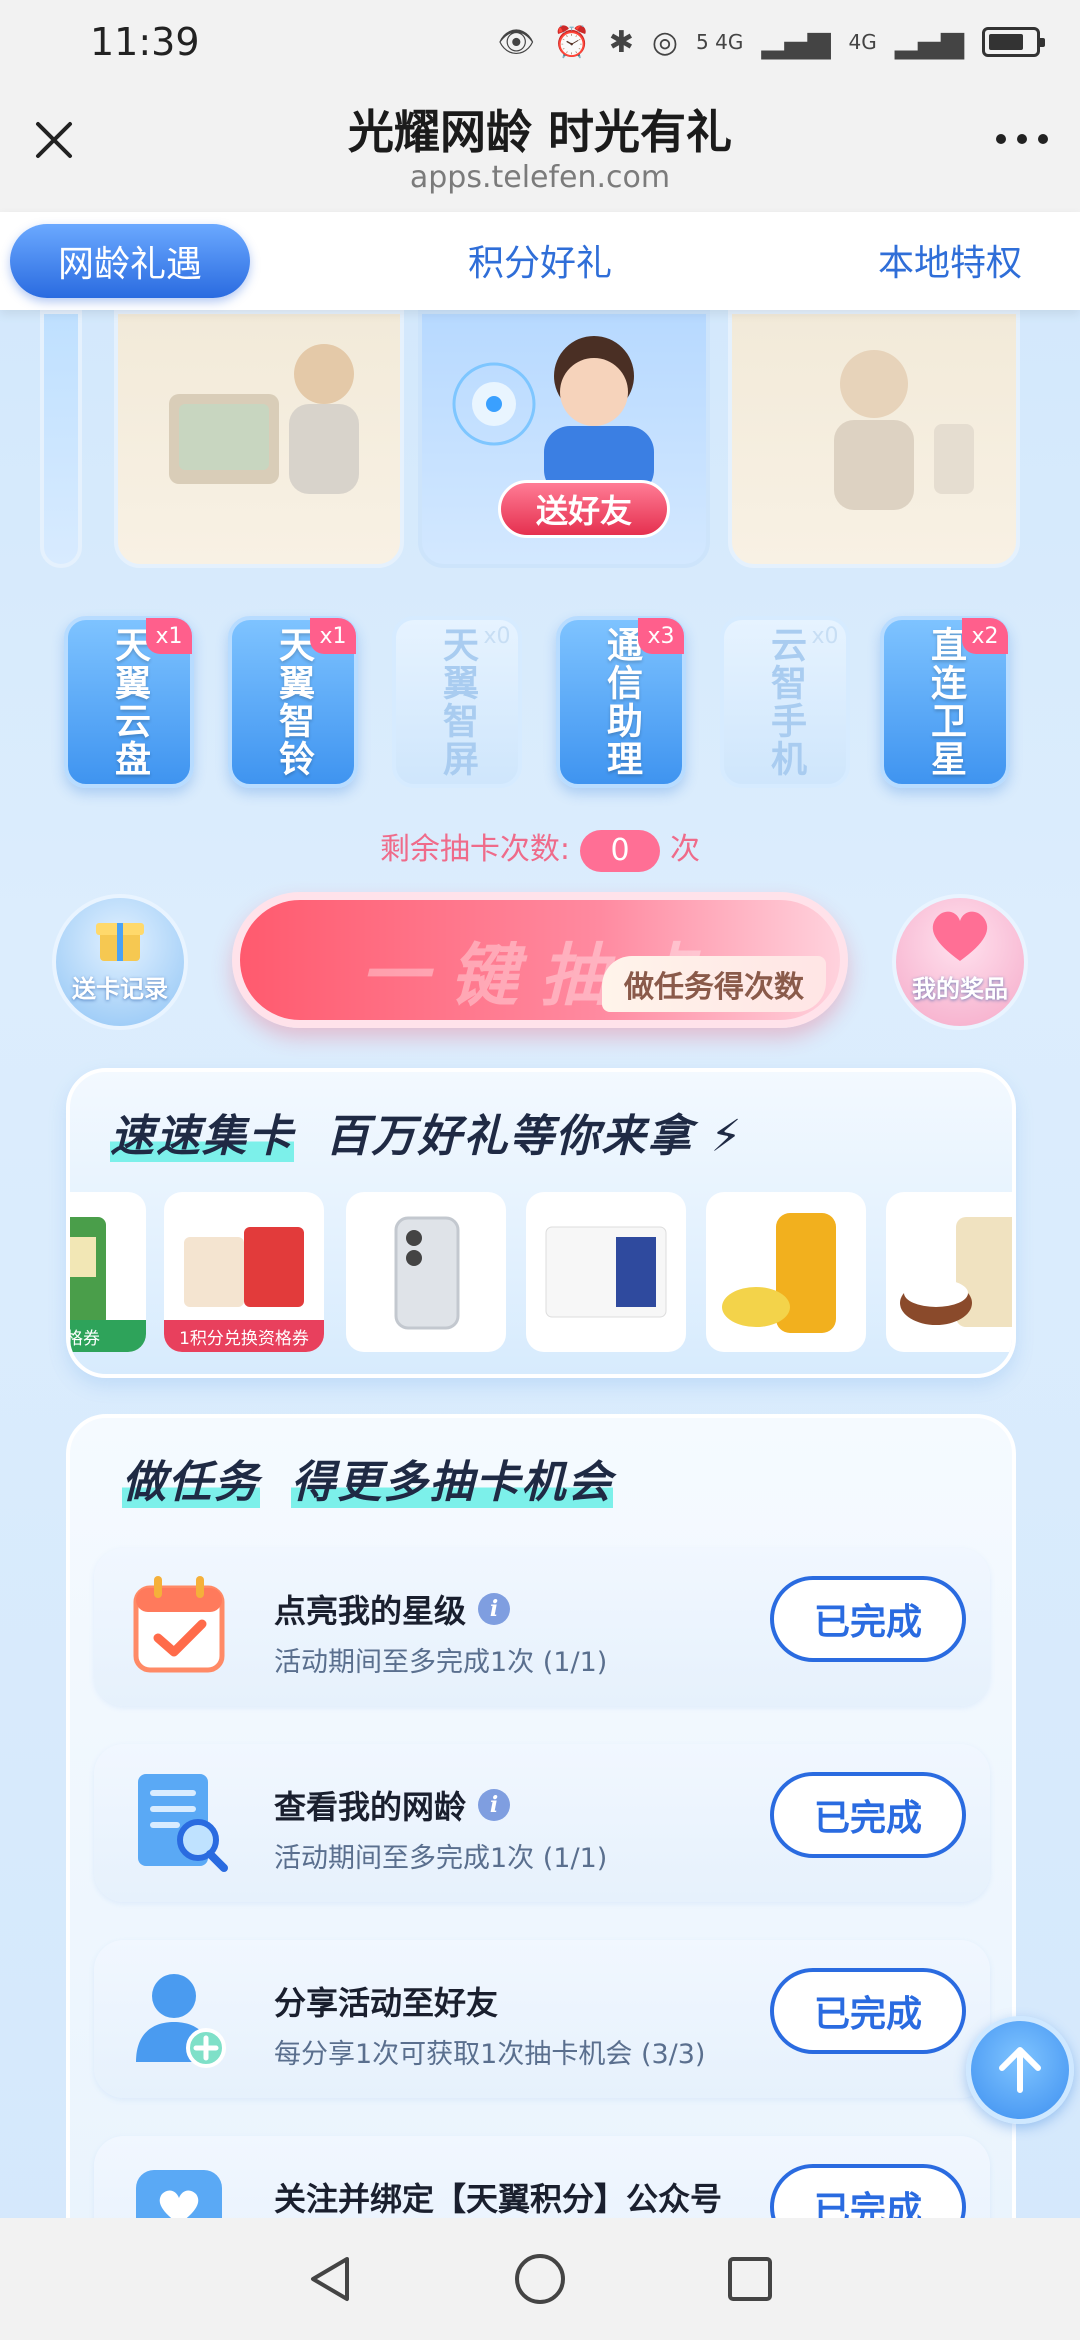  I want to click on more-button, so click(1022, 139).